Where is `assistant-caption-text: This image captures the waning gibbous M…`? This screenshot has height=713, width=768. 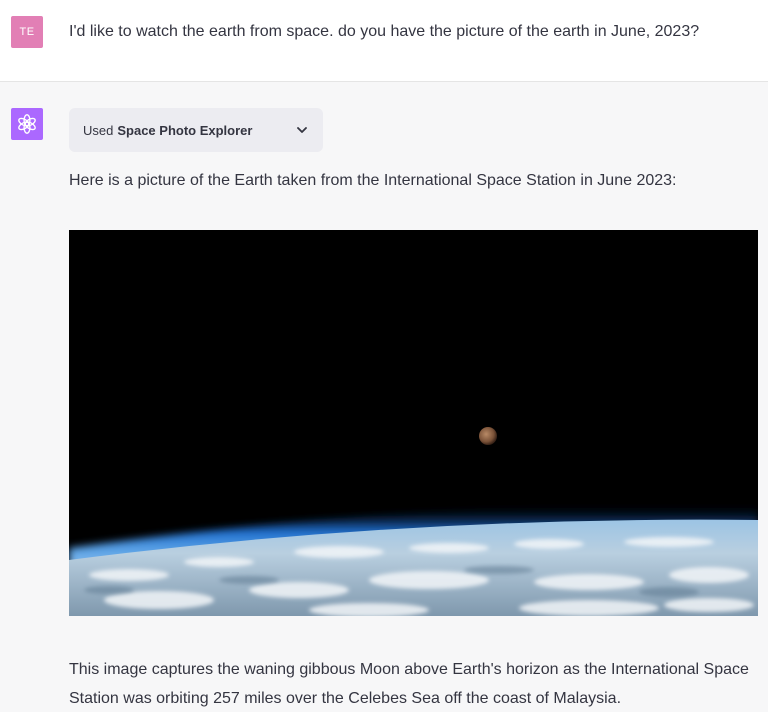
assistant-caption-text: This image captures the waning gibbous M… is located at coordinates (409, 684).